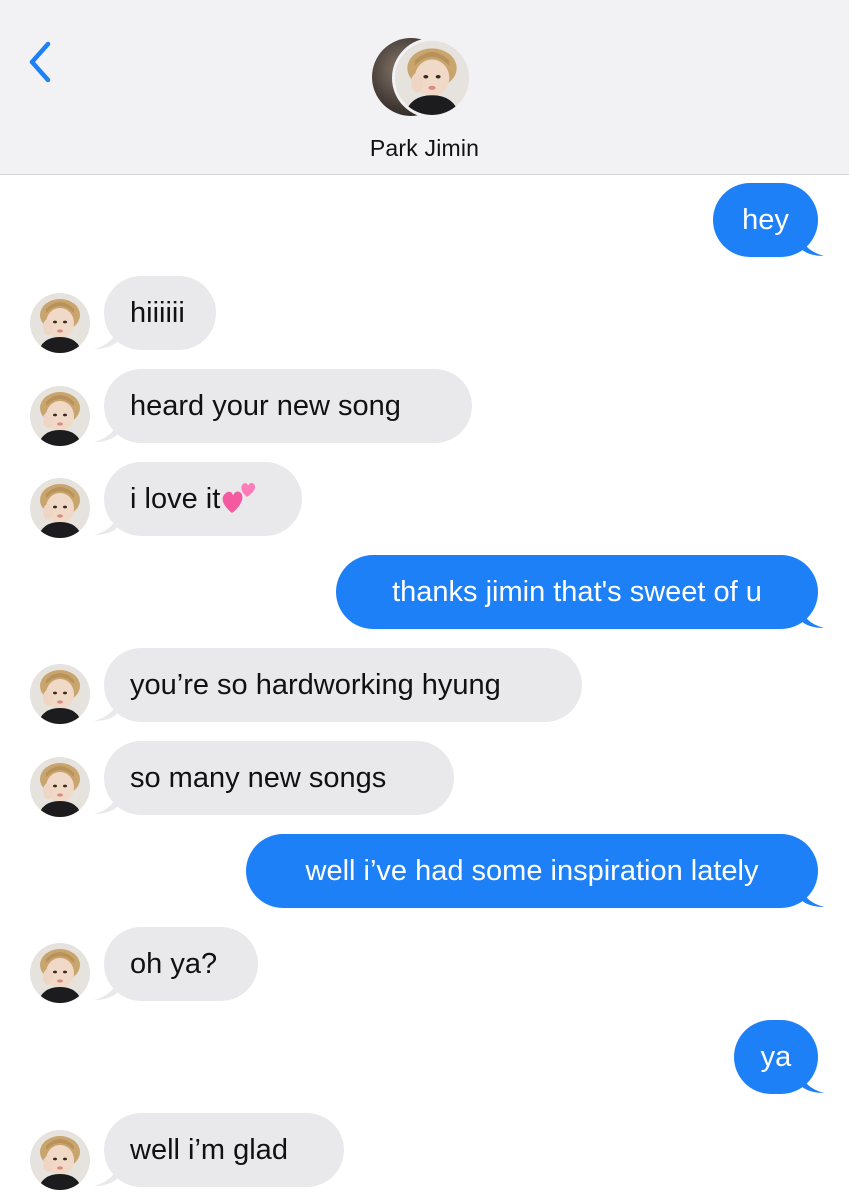  What do you see at coordinates (424, 148) in the screenshot?
I see `contact-name: Park Jimin` at bounding box center [424, 148].